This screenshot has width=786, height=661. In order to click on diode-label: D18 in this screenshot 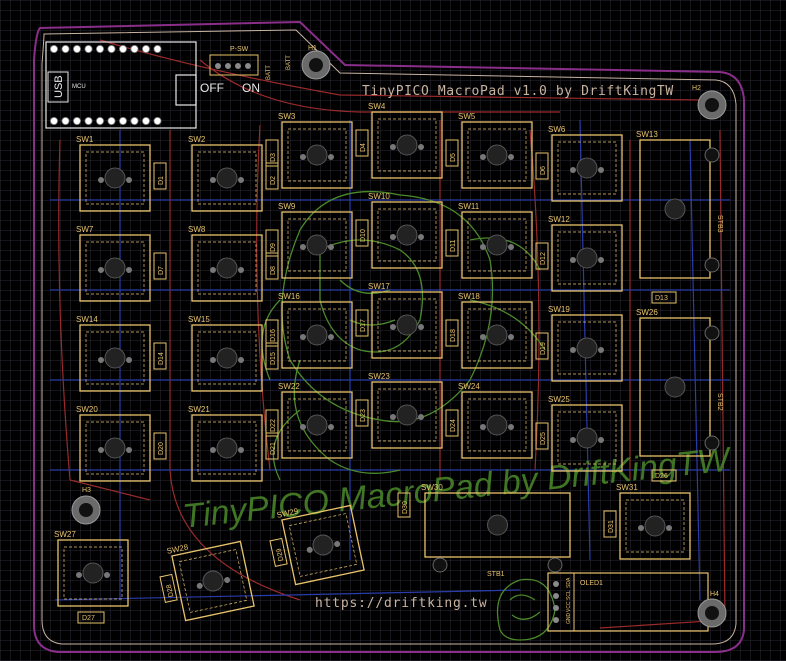, I will do `click(453, 335)`.